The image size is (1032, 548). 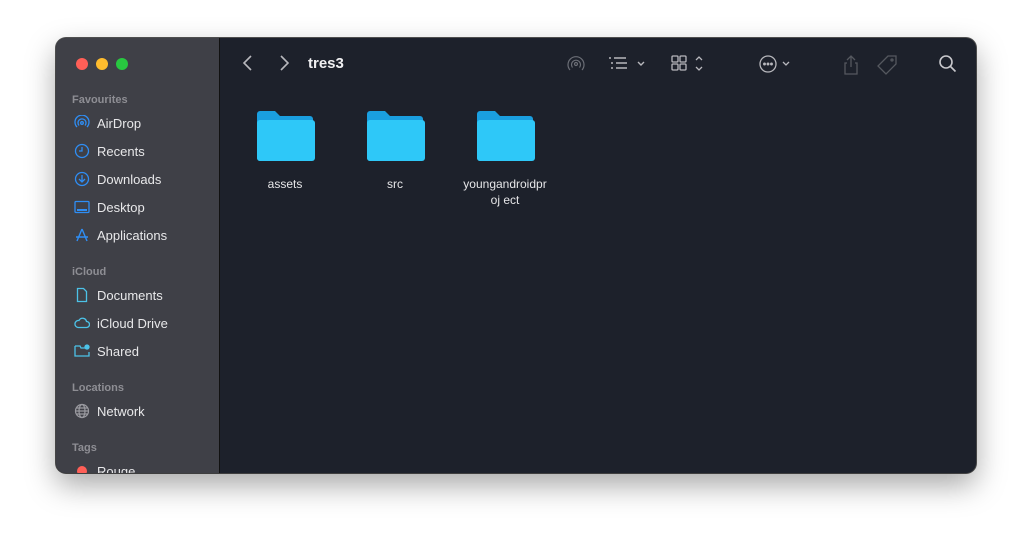 What do you see at coordinates (284, 63) in the screenshot?
I see `forward-button` at bounding box center [284, 63].